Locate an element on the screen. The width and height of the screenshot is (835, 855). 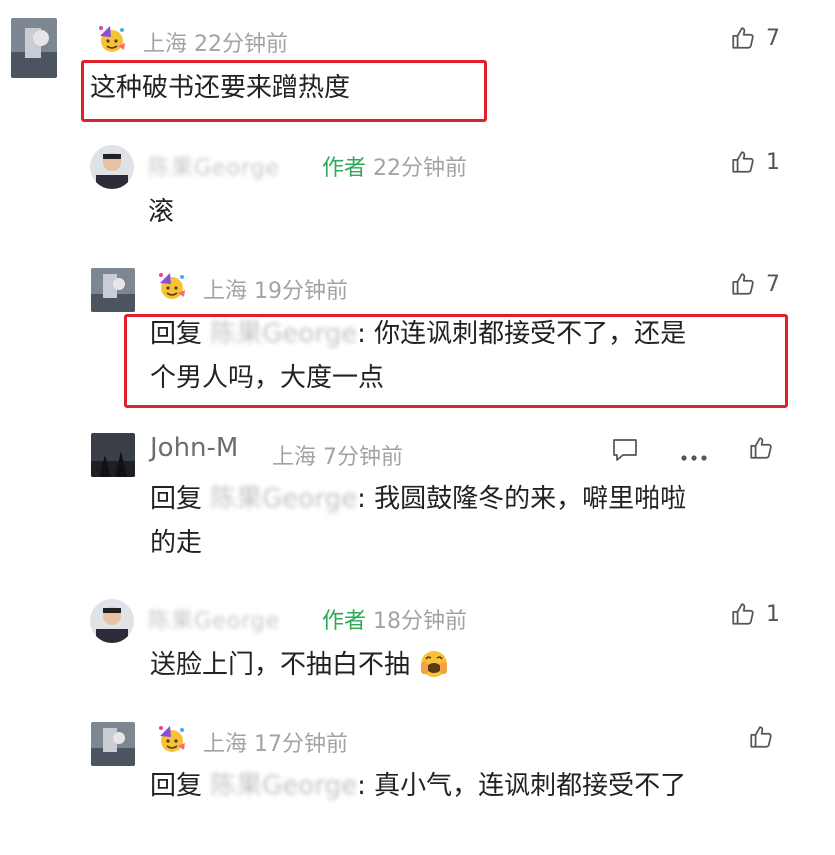
more-dots-icon is located at coordinates (694, 458).